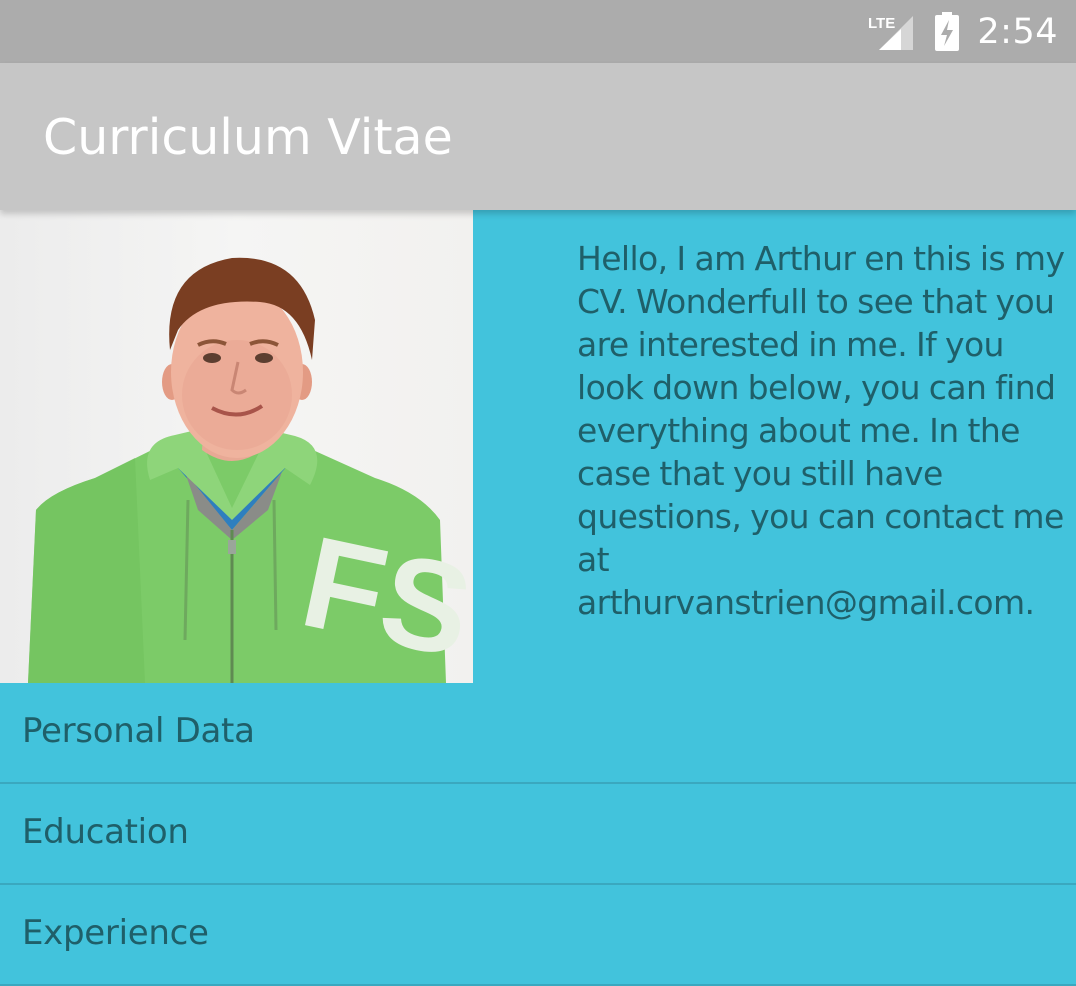  What do you see at coordinates (1017, 31) in the screenshot?
I see `status-time: 2:54` at bounding box center [1017, 31].